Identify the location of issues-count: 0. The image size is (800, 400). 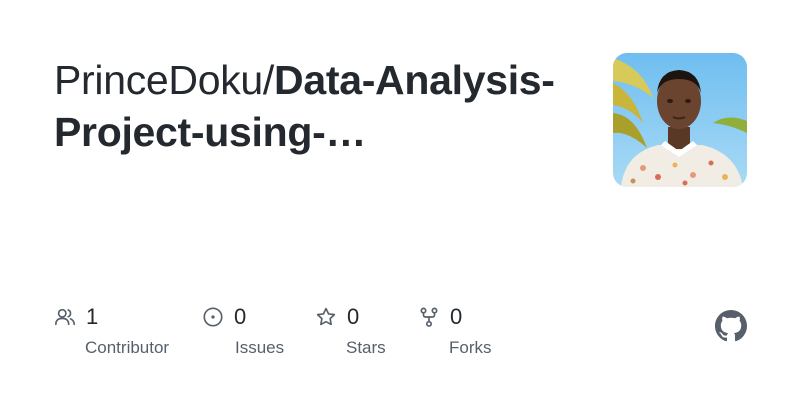
(240, 316).